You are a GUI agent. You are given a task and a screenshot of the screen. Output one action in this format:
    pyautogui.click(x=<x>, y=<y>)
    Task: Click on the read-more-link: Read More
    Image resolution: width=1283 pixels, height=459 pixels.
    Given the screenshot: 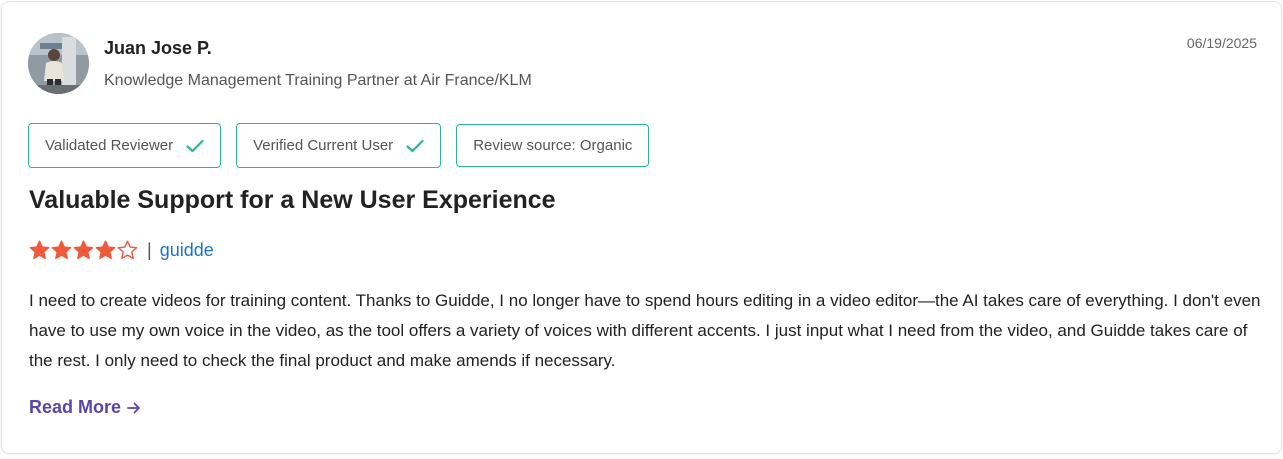 What is the action you would take?
    pyautogui.click(x=85, y=407)
    